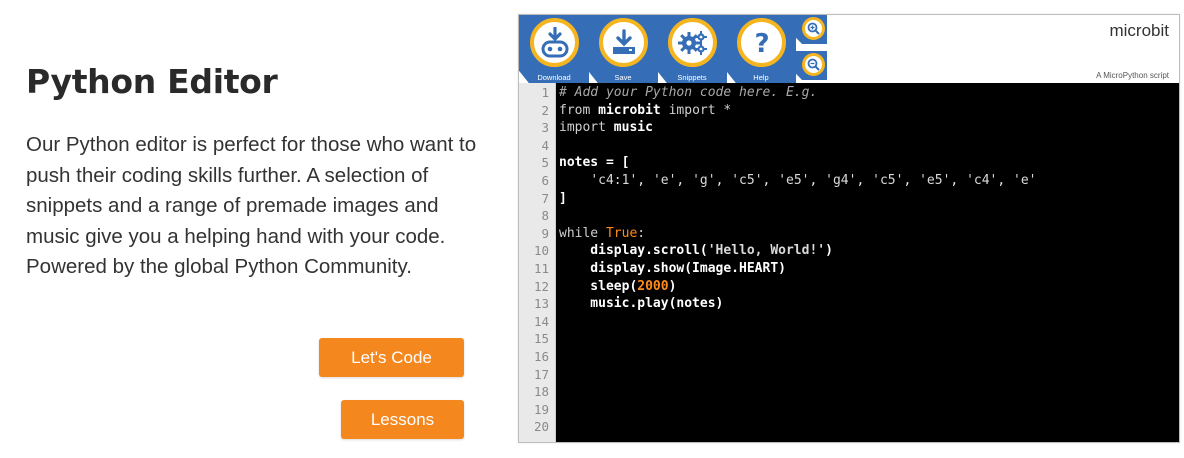 The height and width of the screenshot is (458, 1184). Describe the element at coordinates (849, 287) in the screenshot. I see `code-line: 12 sleep(2000)` at that location.